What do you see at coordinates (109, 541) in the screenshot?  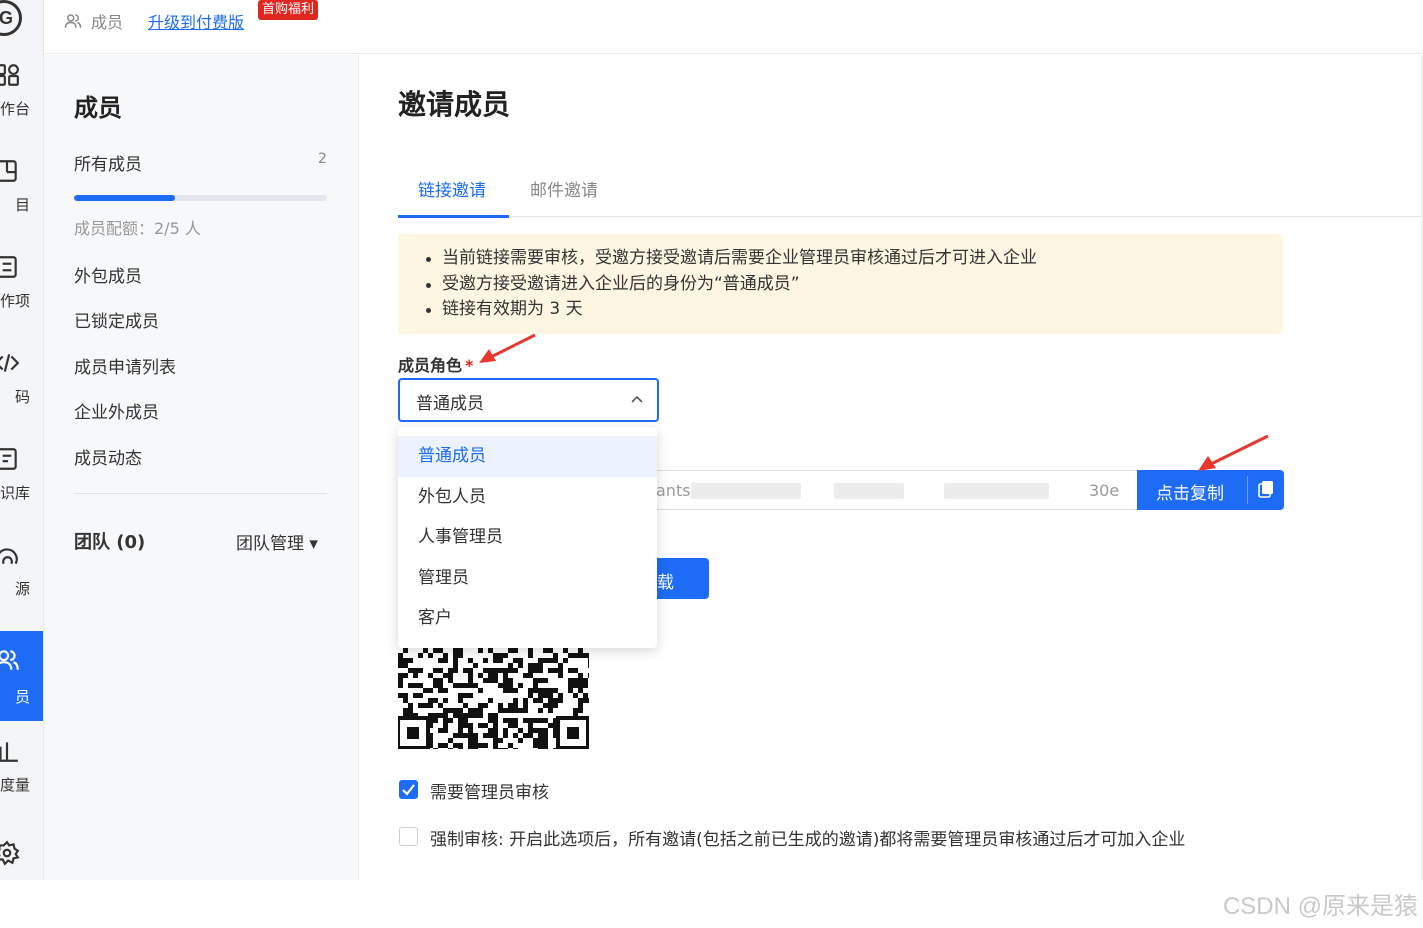 I see `team-section-label: 团队 (0)` at bounding box center [109, 541].